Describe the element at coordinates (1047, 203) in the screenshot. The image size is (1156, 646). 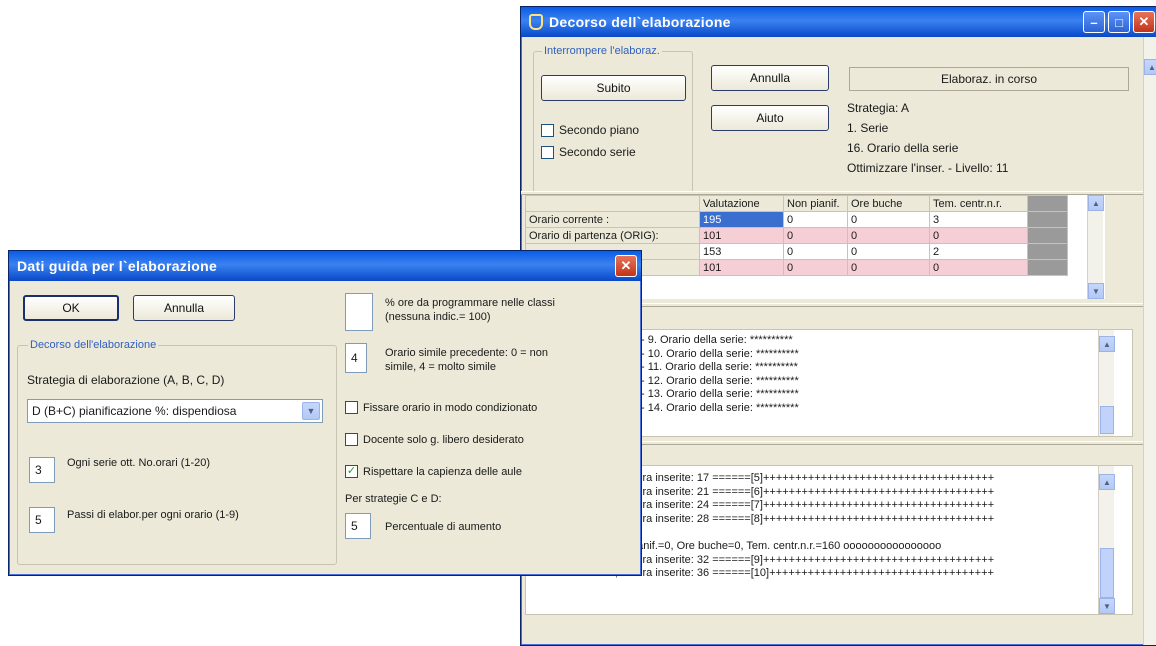
I see `table-gray-column` at that location.